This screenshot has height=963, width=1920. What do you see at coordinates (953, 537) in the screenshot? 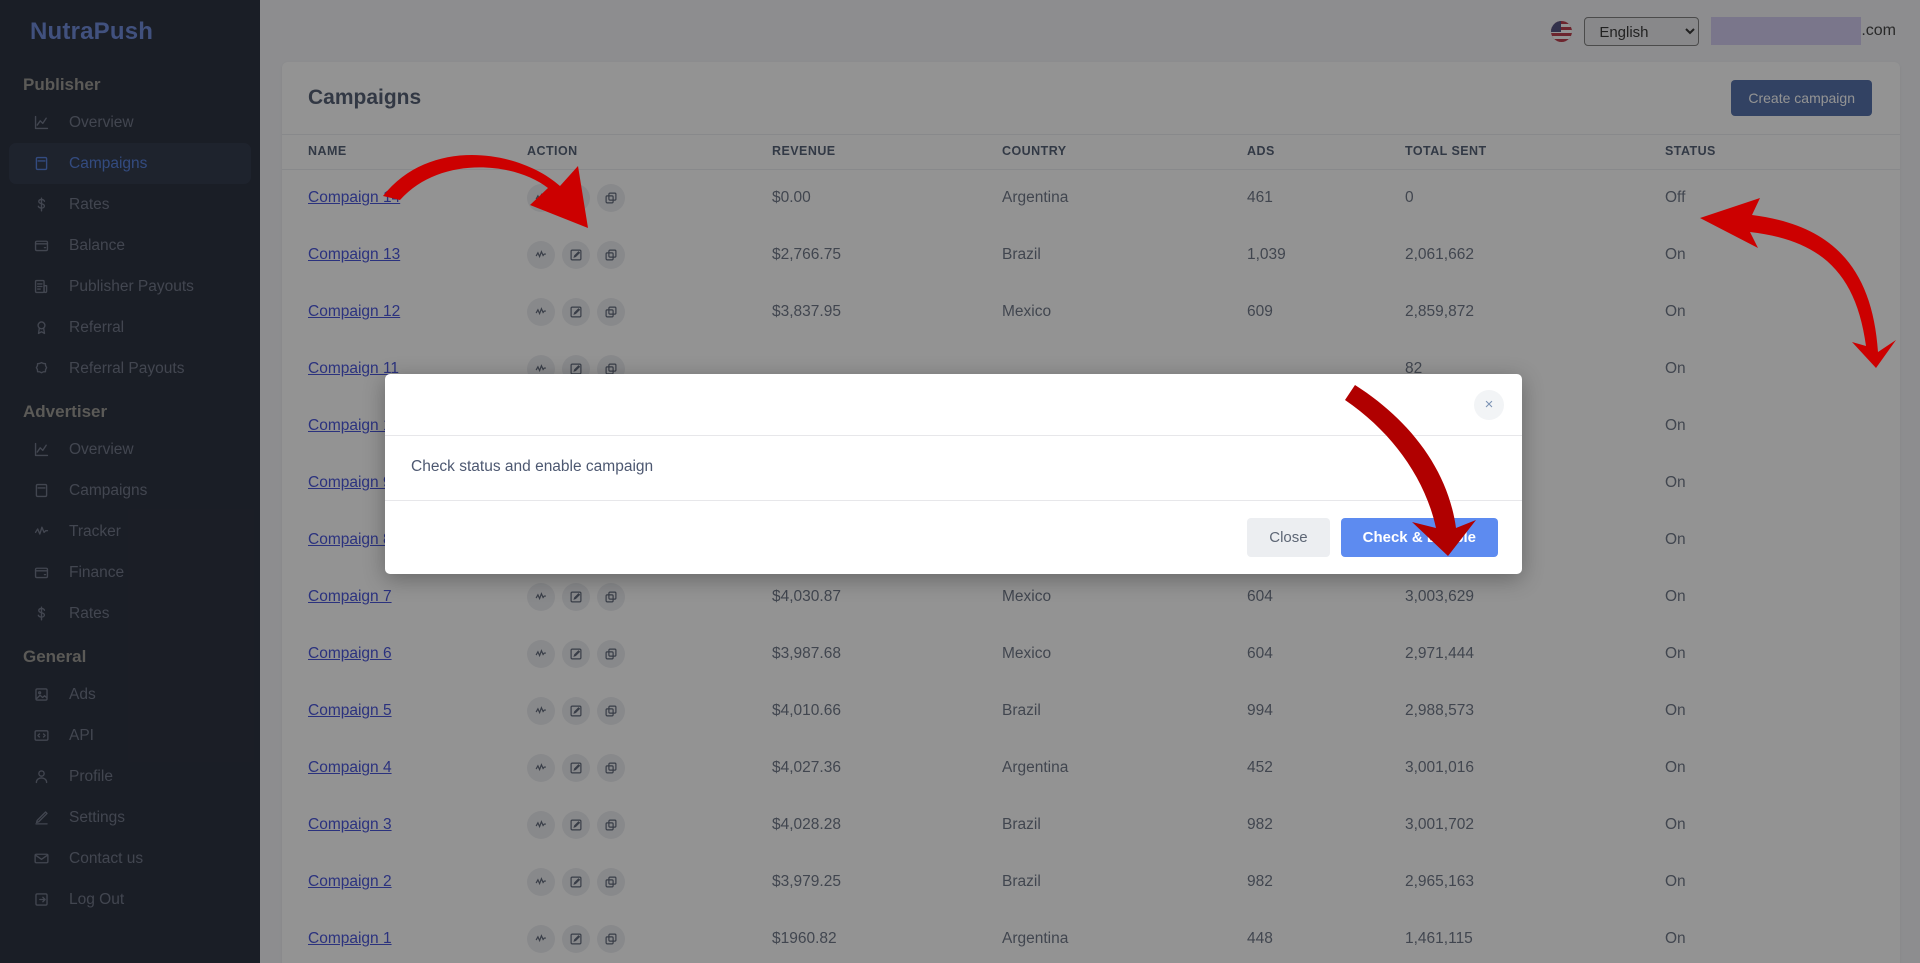
I see `modal-footer: Close Check & Enable` at bounding box center [953, 537].